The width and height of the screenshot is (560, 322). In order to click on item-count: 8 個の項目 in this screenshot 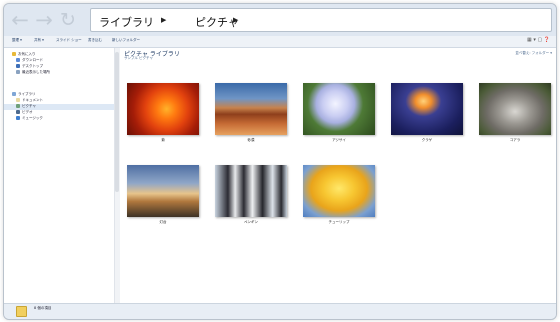, I will do `click(43, 308)`.